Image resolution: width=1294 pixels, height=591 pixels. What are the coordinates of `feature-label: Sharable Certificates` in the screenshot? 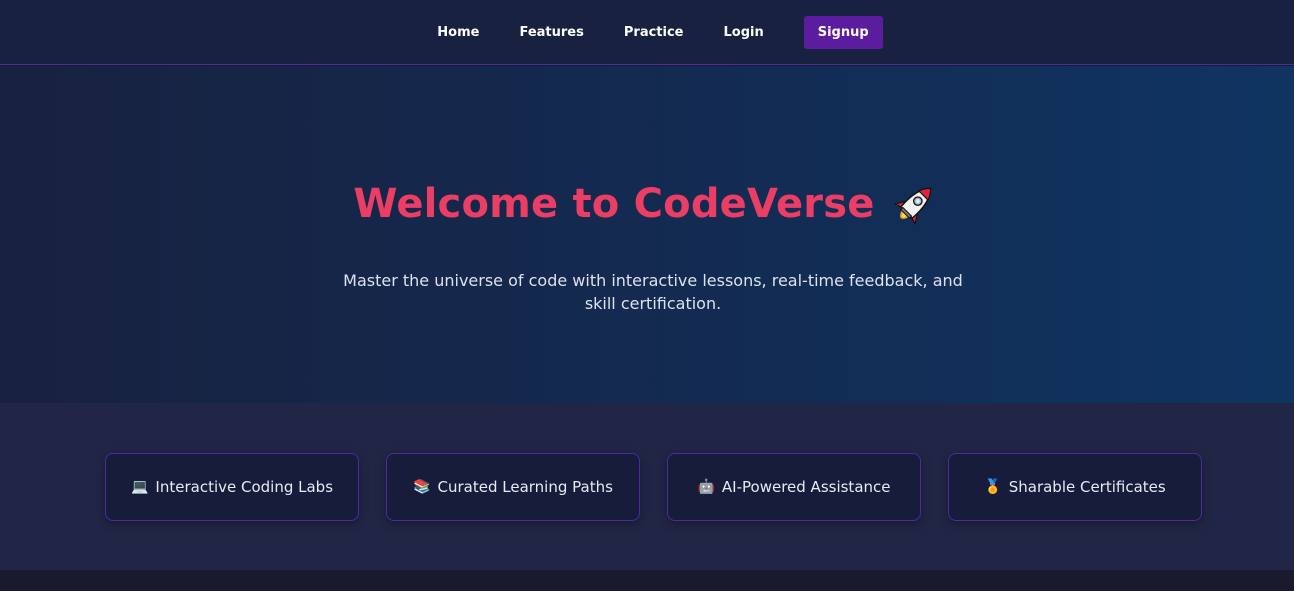 It's located at (1087, 487).